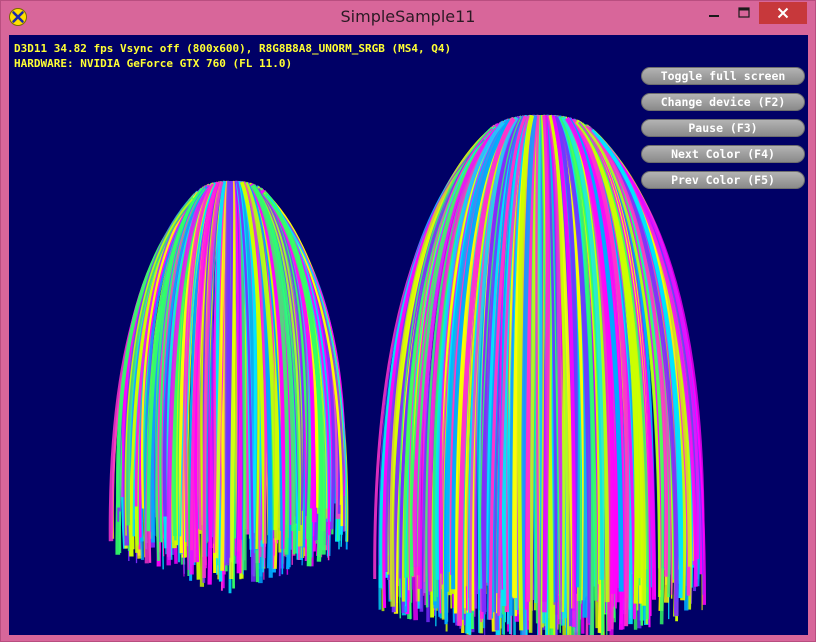  I want to click on maximize-button, so click(744, 13).